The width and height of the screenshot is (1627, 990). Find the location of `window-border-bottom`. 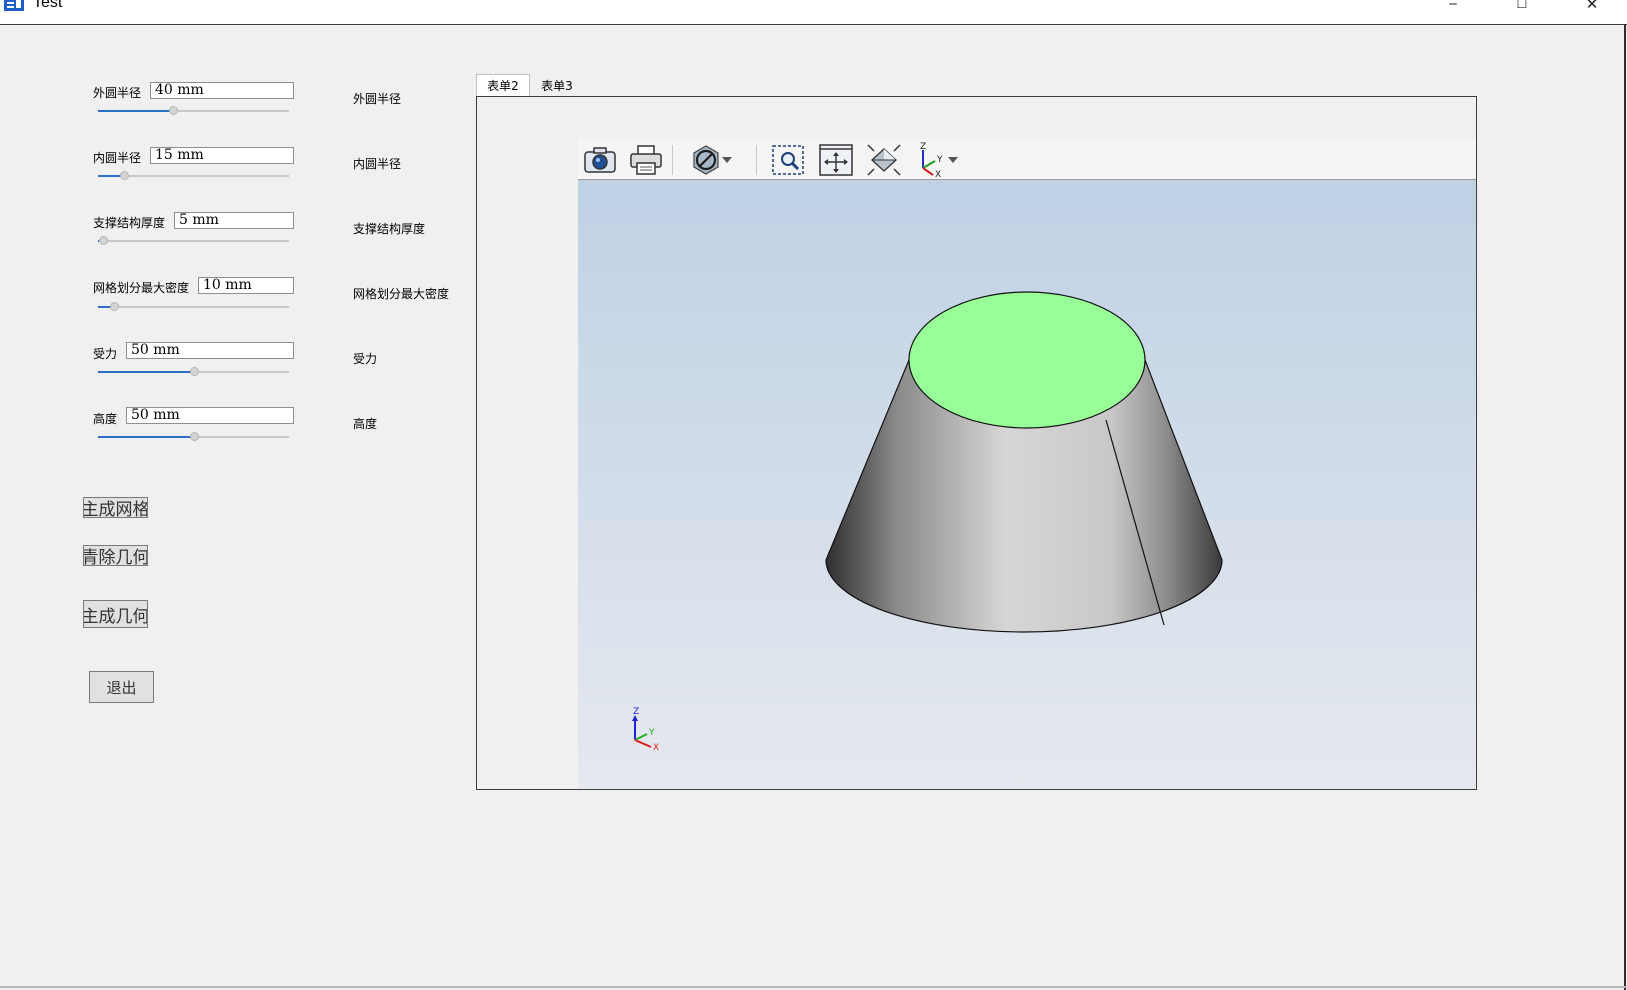

window-border-bottom is located at coordinates (813, 987).